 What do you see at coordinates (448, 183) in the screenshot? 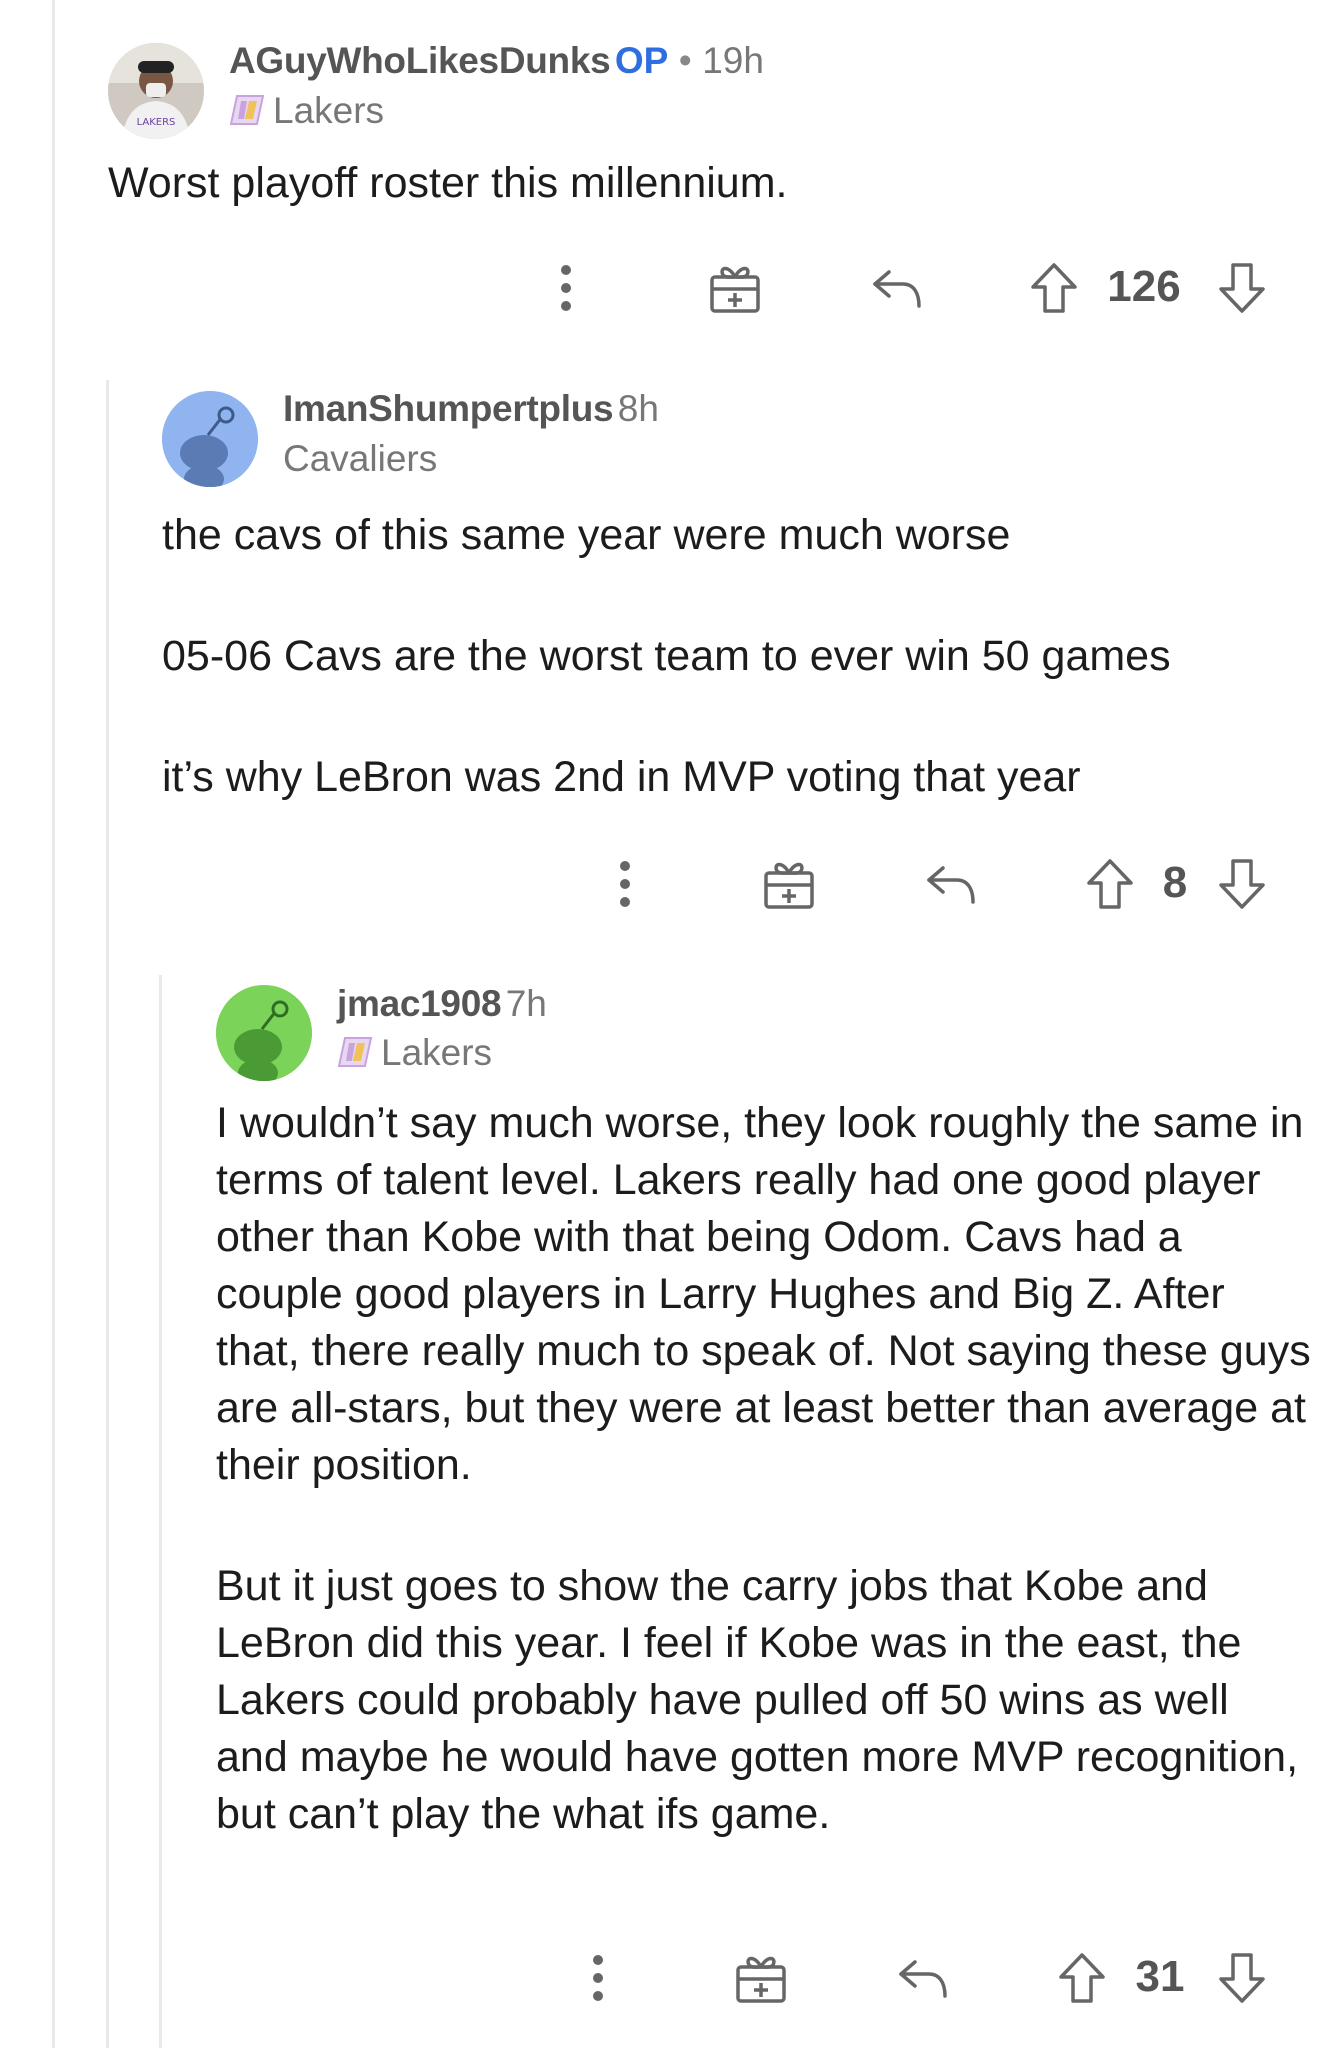
I see `comment-paragraph: Worst playoff roster this millennium.` at bounding box center [448, 183].